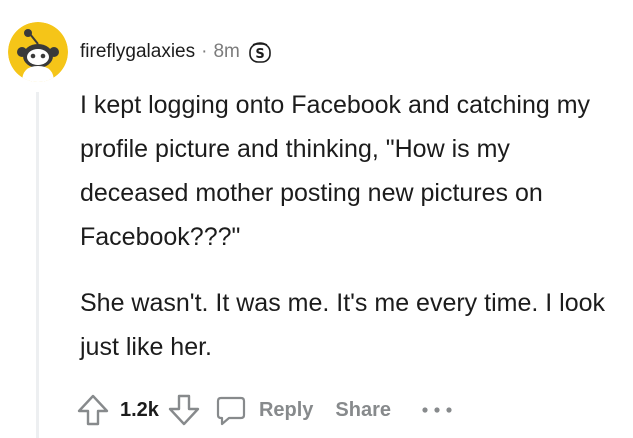 The height and width of the screenshot is (438, 633). What do you see at coordinates (93, 410) in the screenshot?
I see `upvote-arrow-icon` at bounding box center [93, 410].